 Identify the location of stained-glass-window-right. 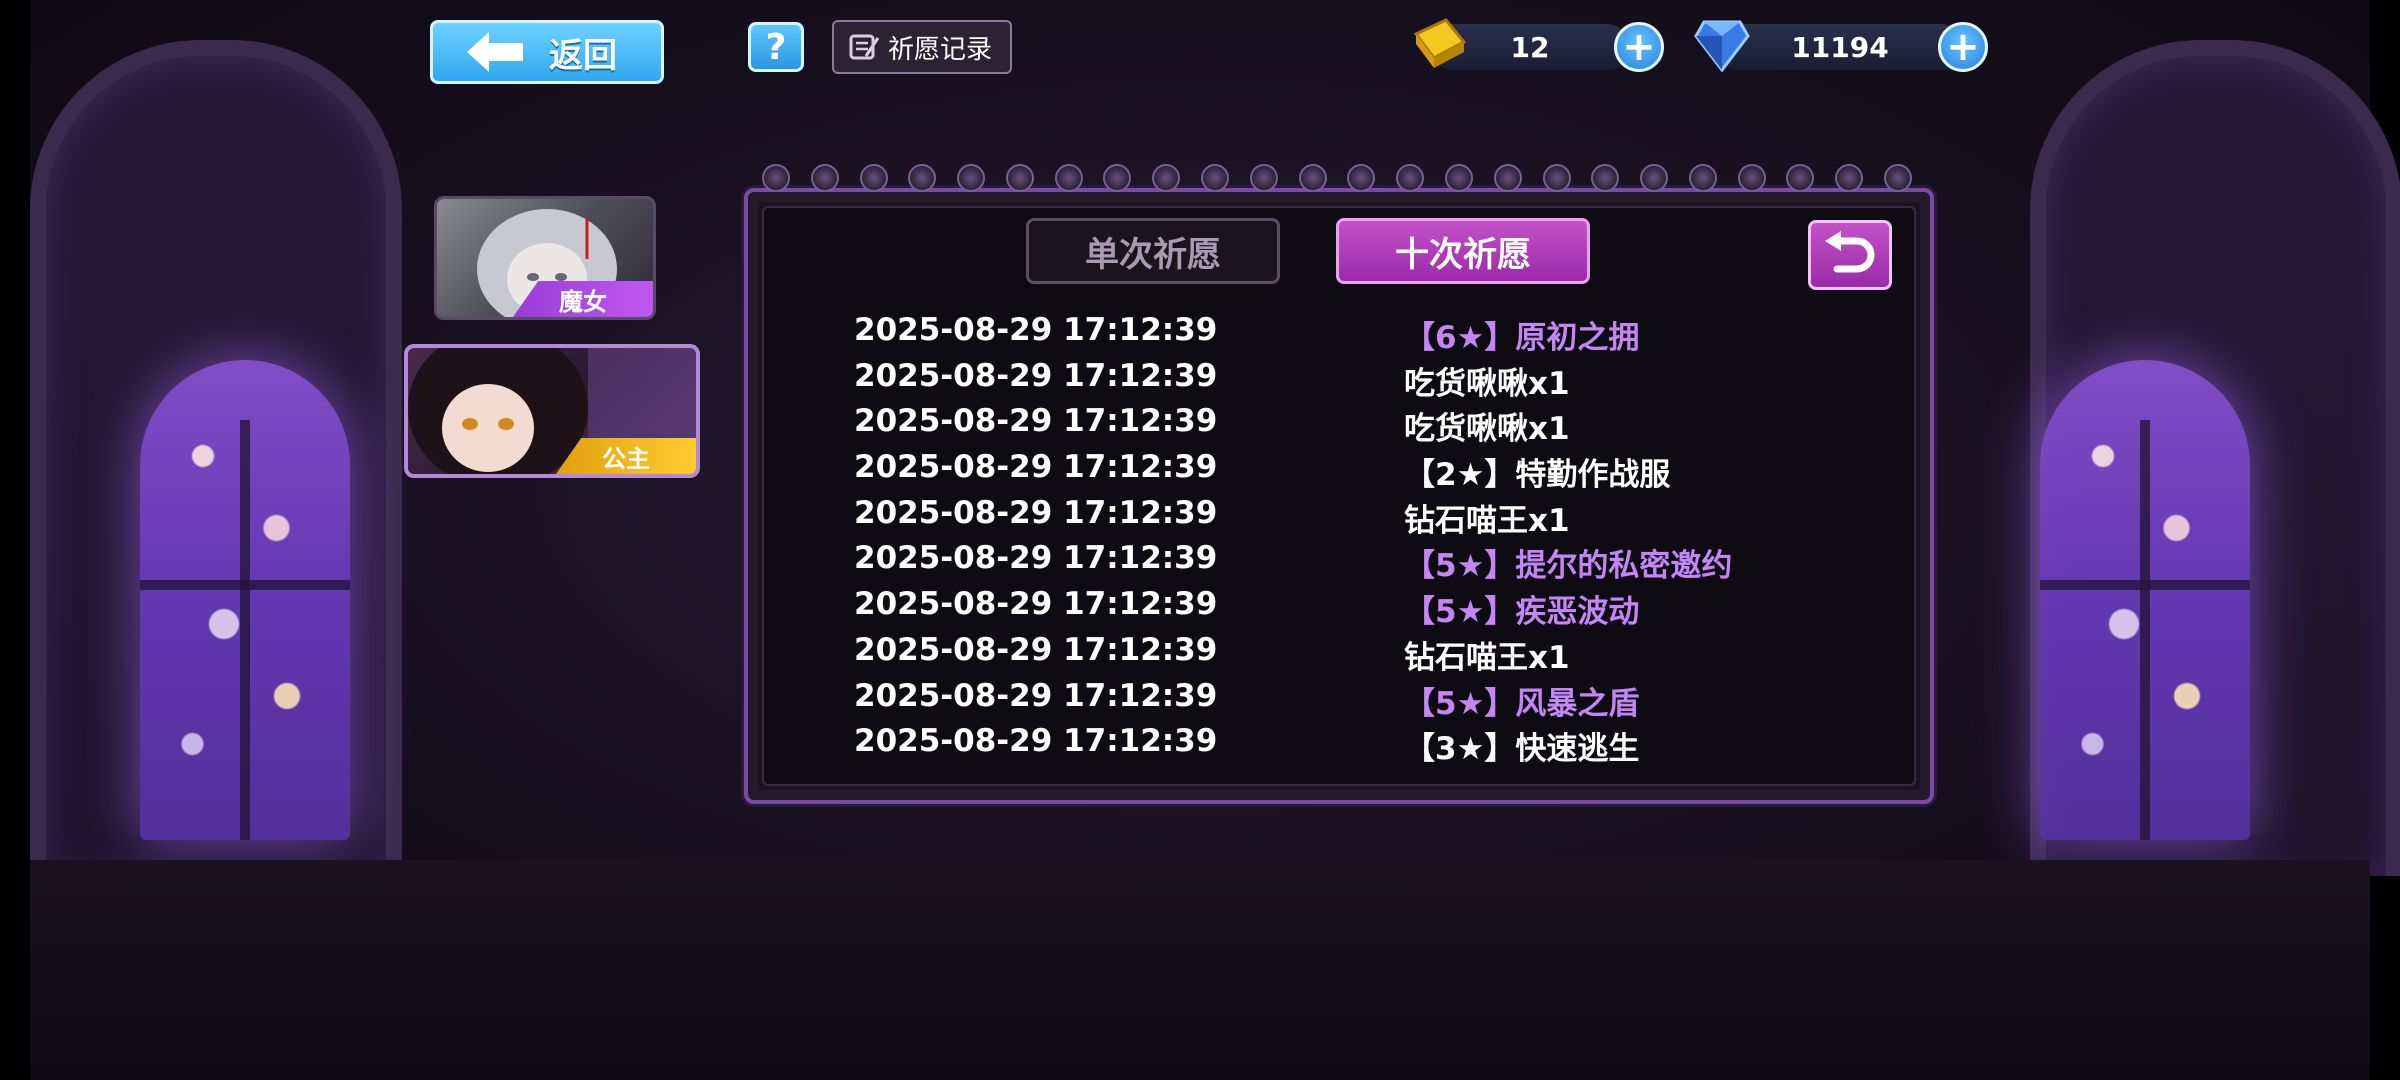
(2145, 600).